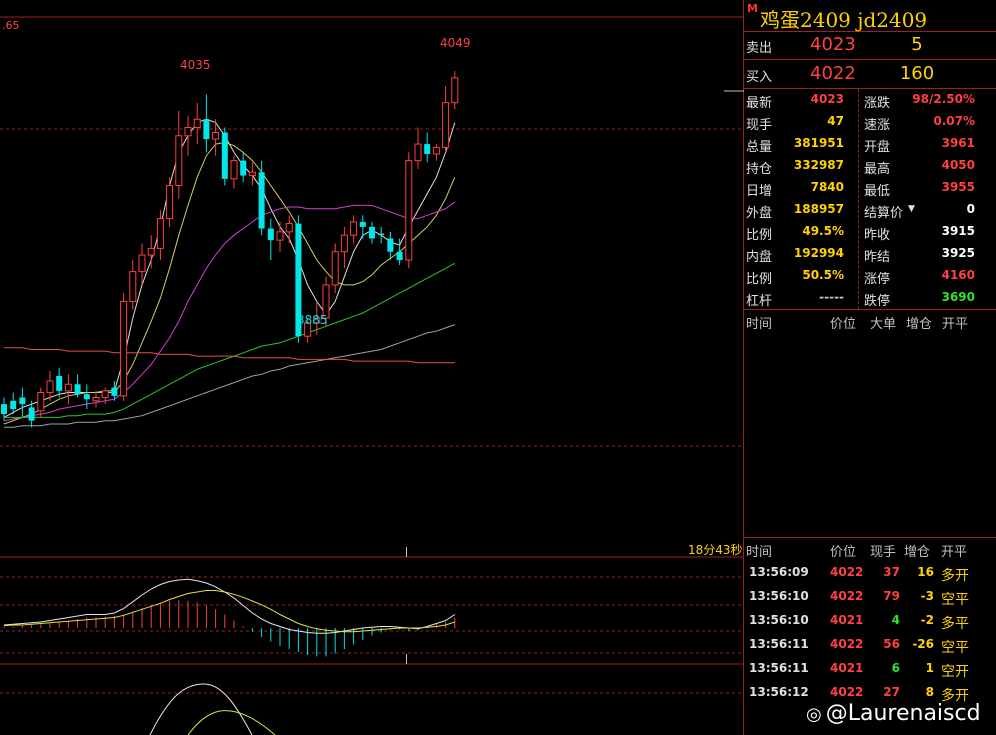  What do you see at coordinates (870, 210) in the screenshot?
I see `stat-row: 外盘 188957 结算价 0 ▼` at bounding box center [870, 210].